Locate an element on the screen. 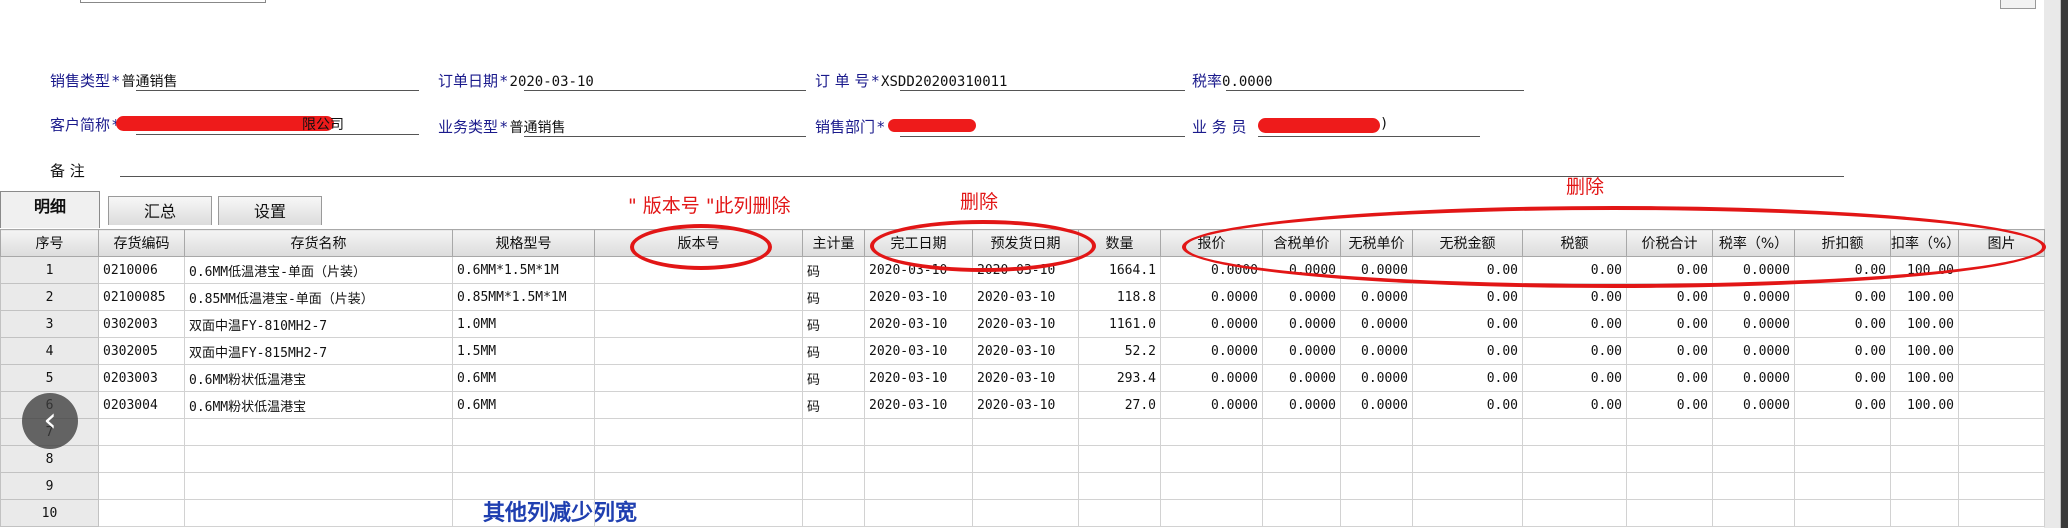 The height and width of the screenshot is (528, 2068). table-cell: 0203004 is located at coordinates (141, 405).